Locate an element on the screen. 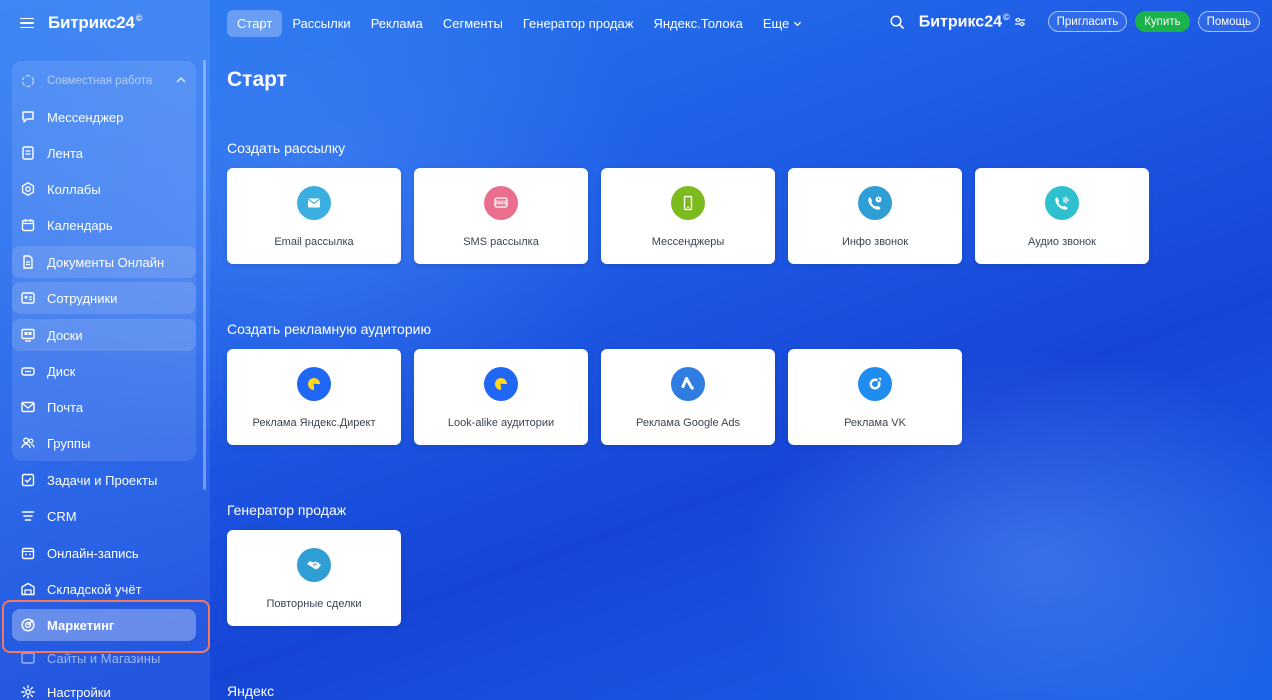 Image resolution: width=1272 pixels, height=700 pixels. calendar-icon is located at coordinates (28, 225).